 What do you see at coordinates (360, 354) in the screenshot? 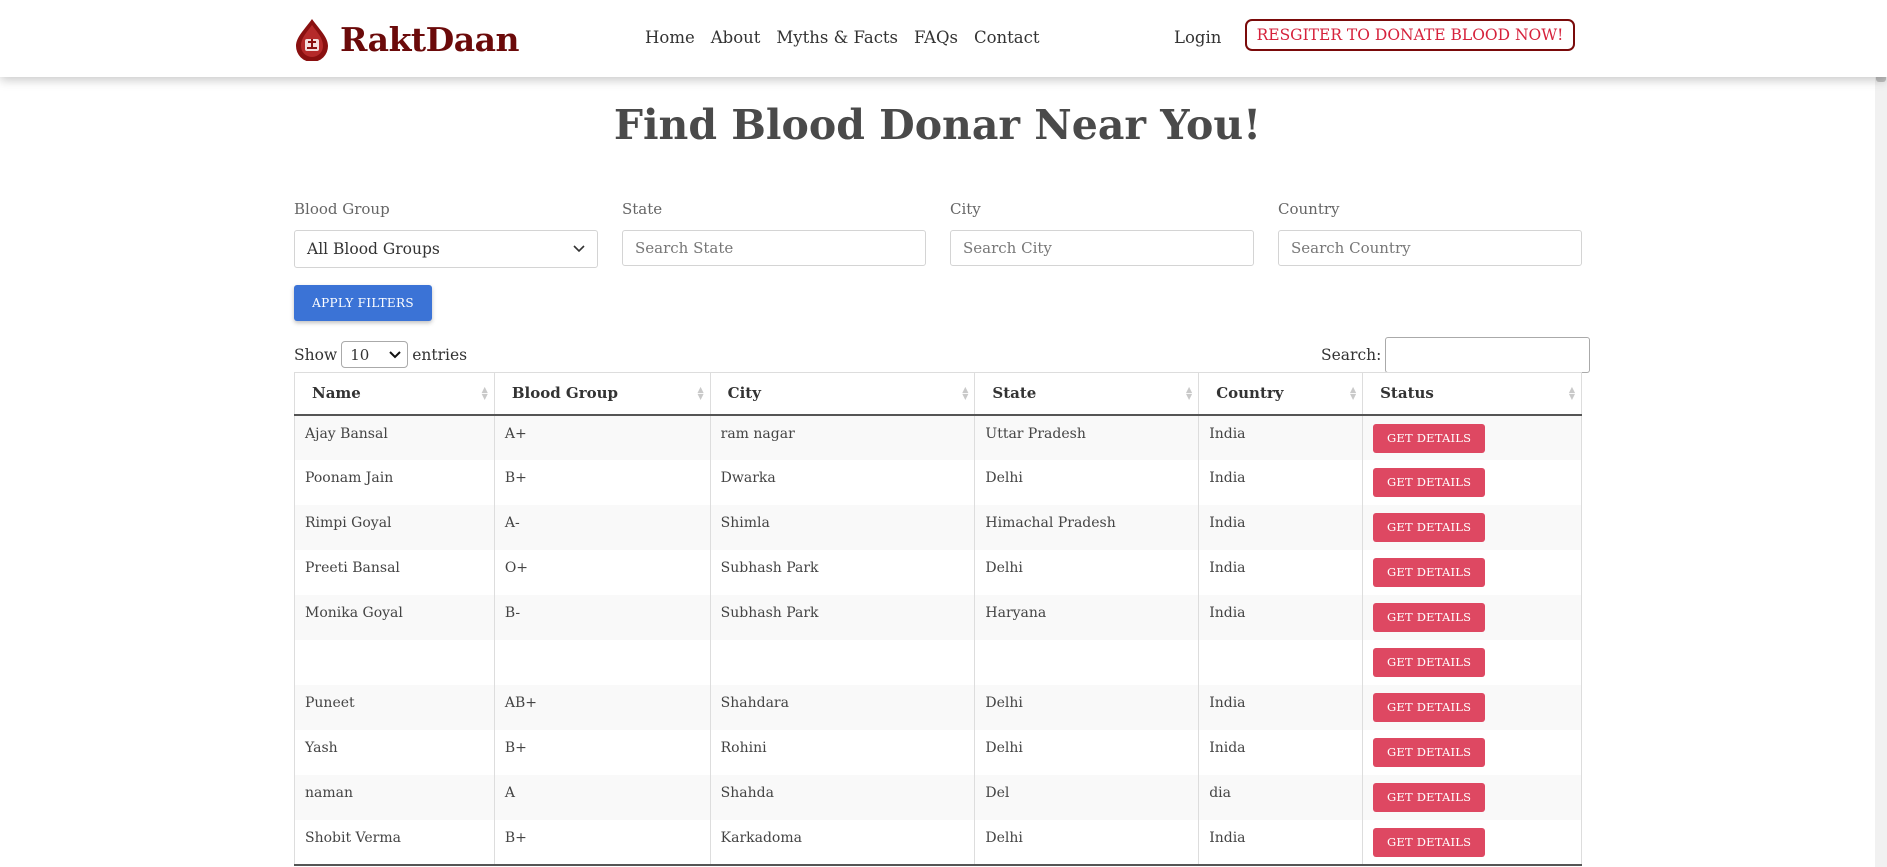
I see `entries-value: 10` at bounding box center [360, 354].